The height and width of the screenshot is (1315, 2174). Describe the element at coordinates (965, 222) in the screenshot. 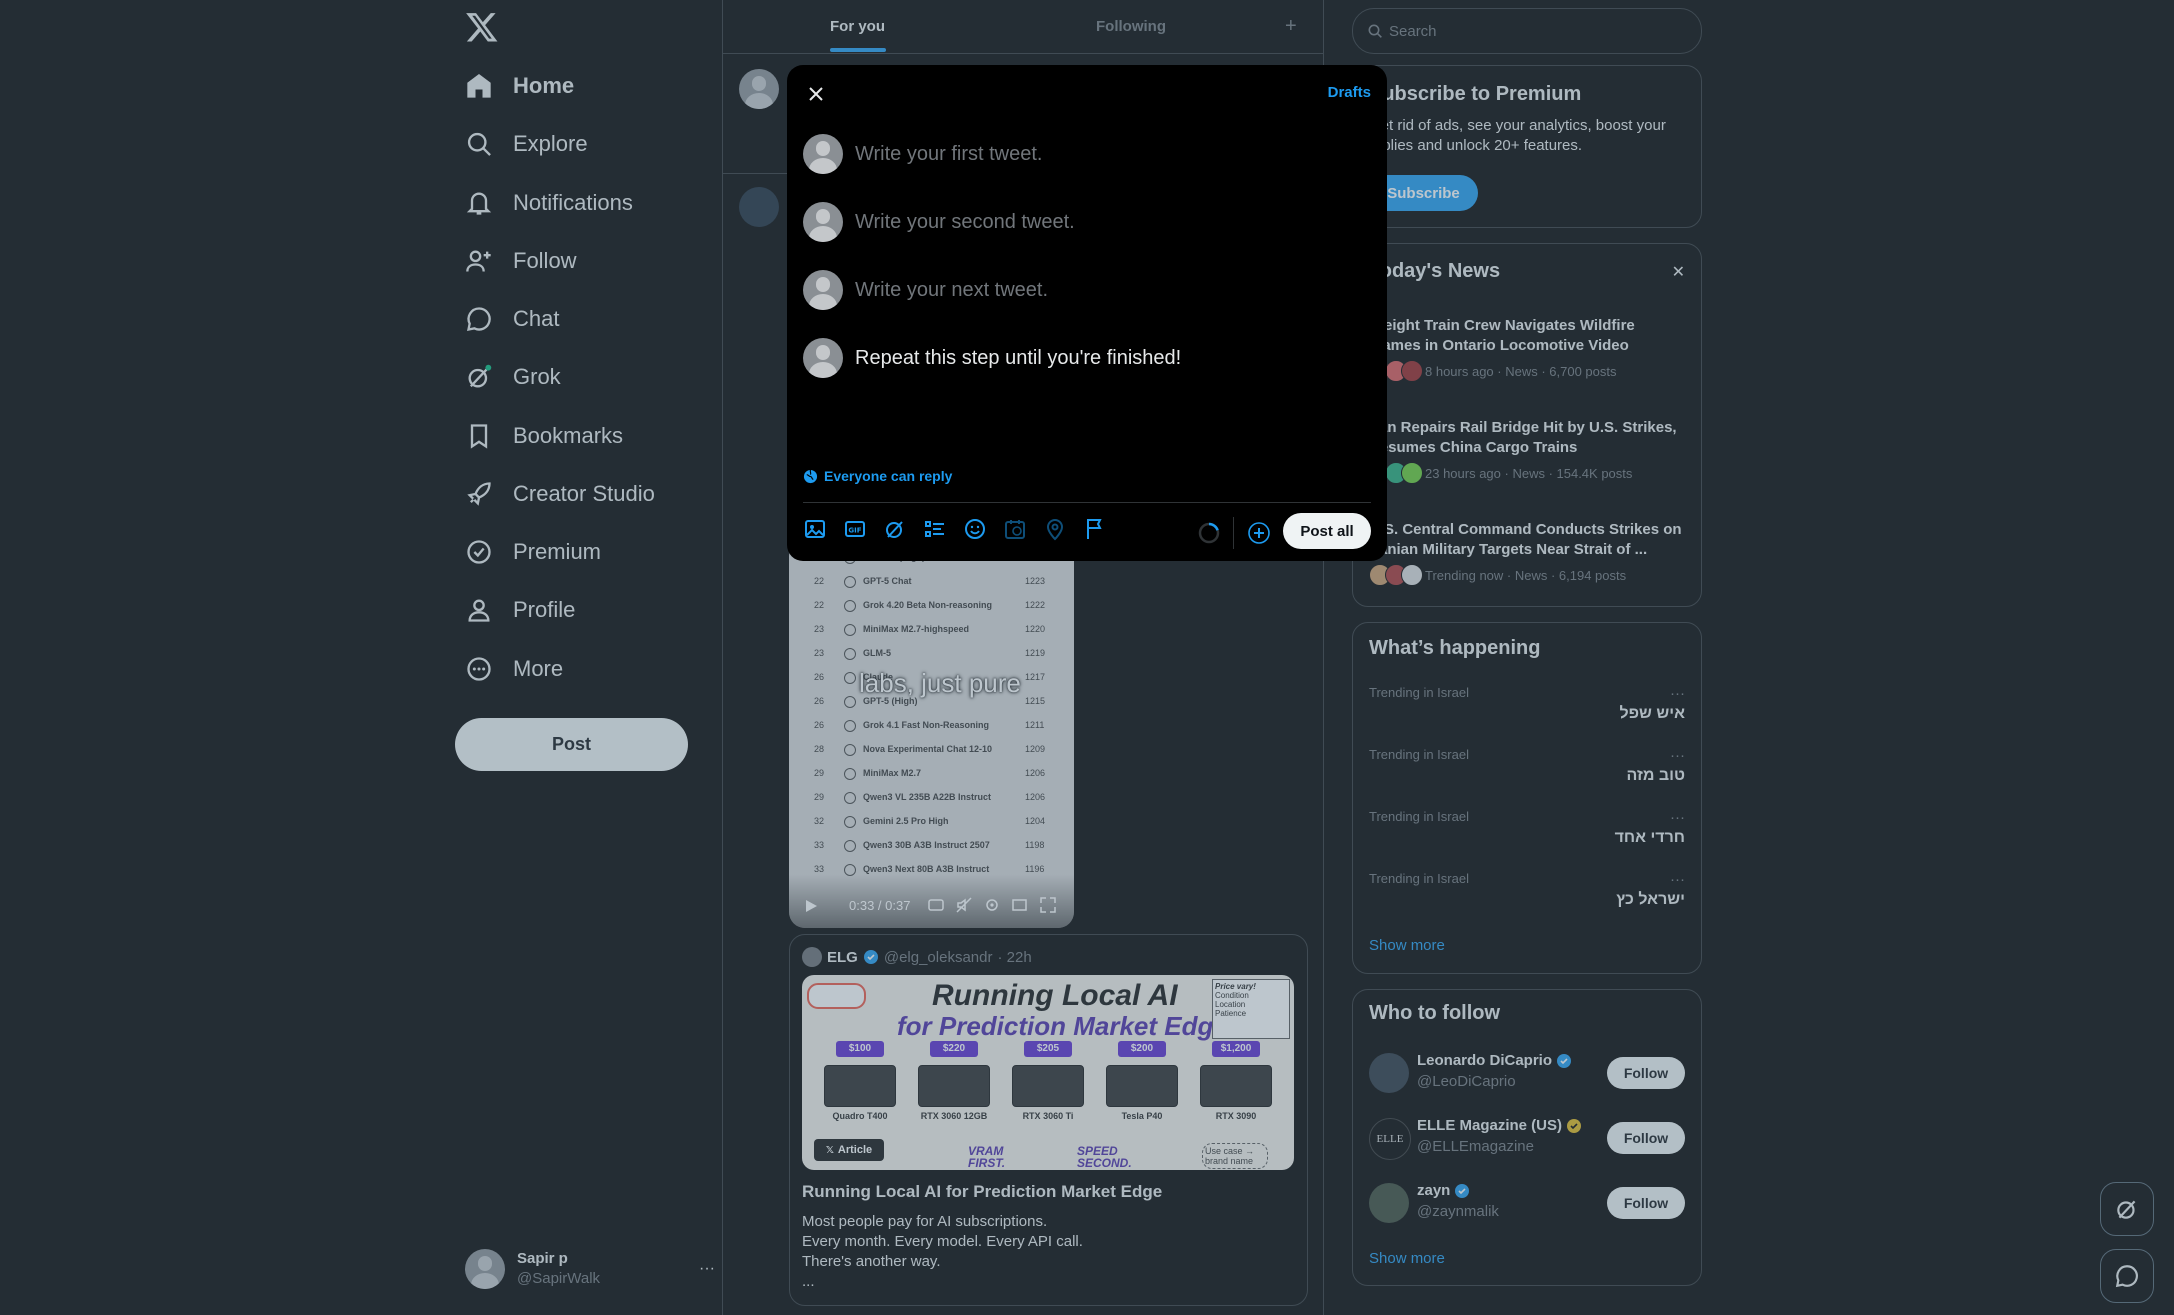

I see `thread-input-2: Write your second tweet.` at that location.